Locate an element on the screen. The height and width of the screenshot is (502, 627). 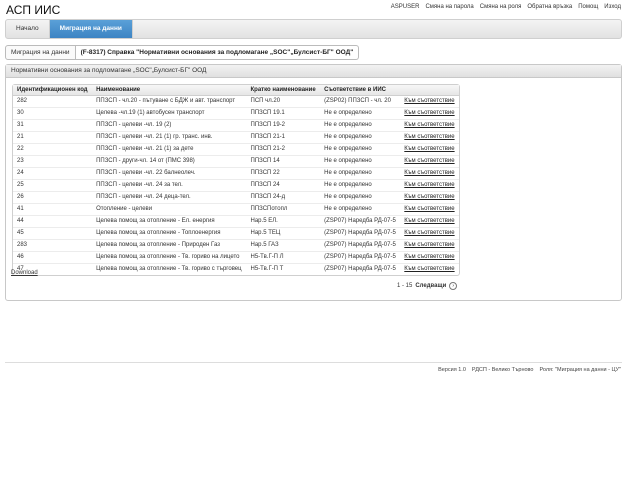
cell-short-name: ППЗСП 21-2 is located at coordinates (283, 149).